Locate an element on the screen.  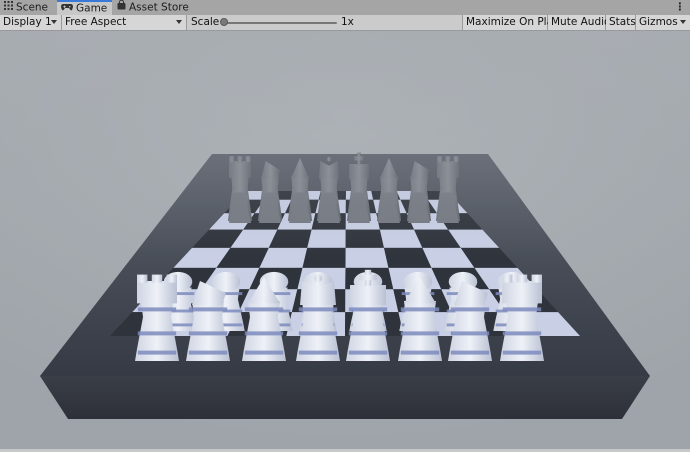
scale-slider-thumb is located at coordinates (224, 22).